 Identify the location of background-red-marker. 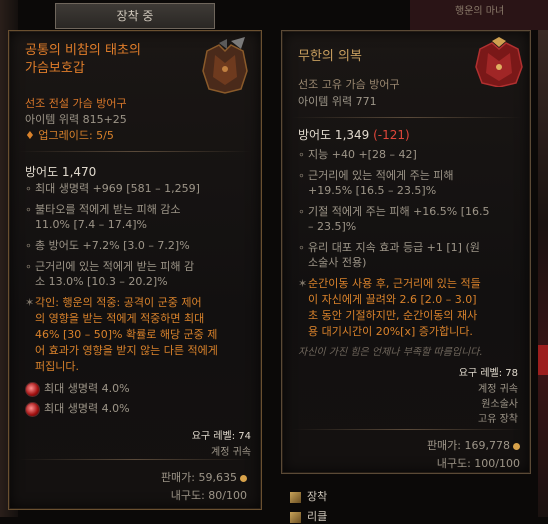
(543, 360).